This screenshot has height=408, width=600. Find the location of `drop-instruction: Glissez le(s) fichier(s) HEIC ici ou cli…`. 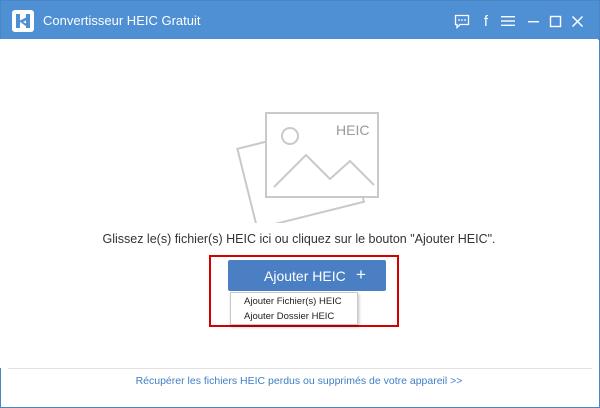

drop-instruction: Glissez le(s) fichier(s) HEIC ici ou cli… is located at coordinates (299, 239).